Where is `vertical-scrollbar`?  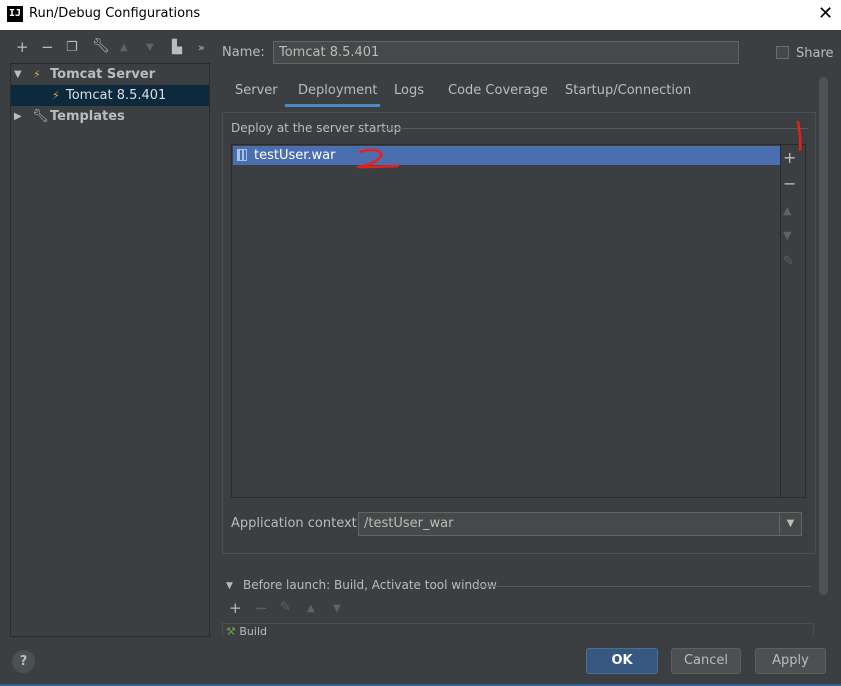 vertical-scrollbar is located at coordinates (823, 336).